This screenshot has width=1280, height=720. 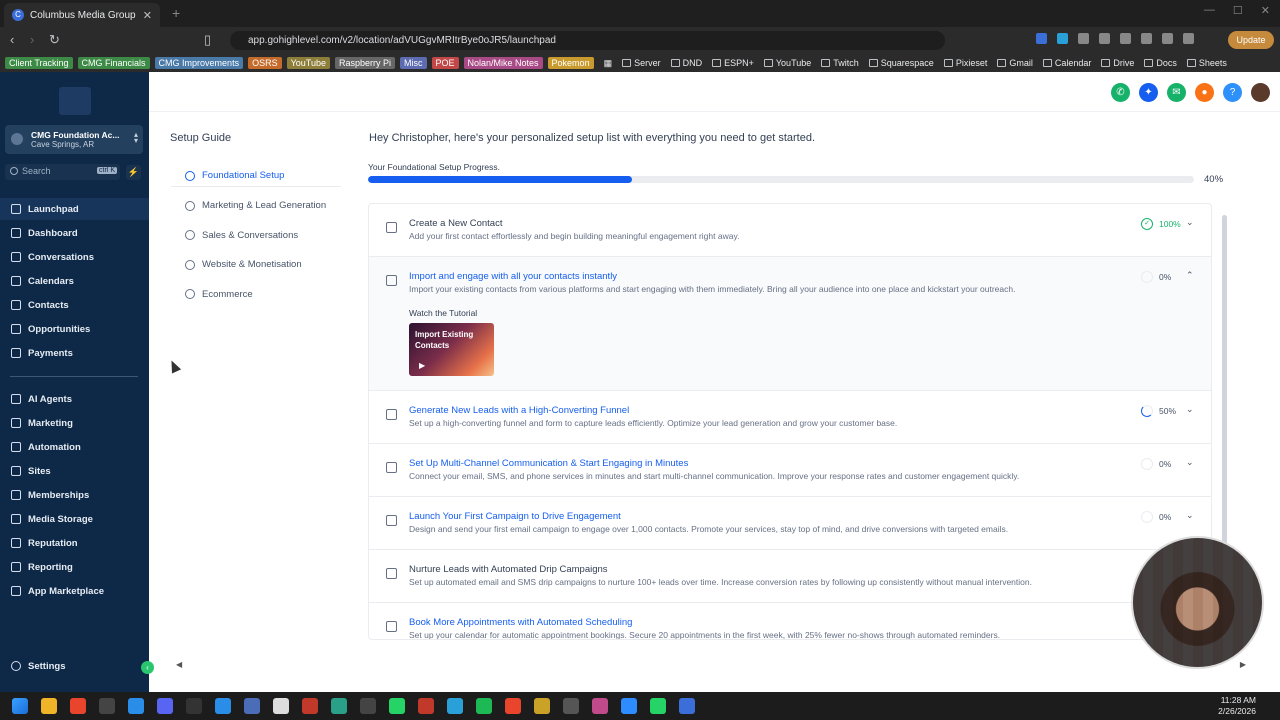 I want to click on sidebar-search: Search ctrl K, so click(x=62, y=172).